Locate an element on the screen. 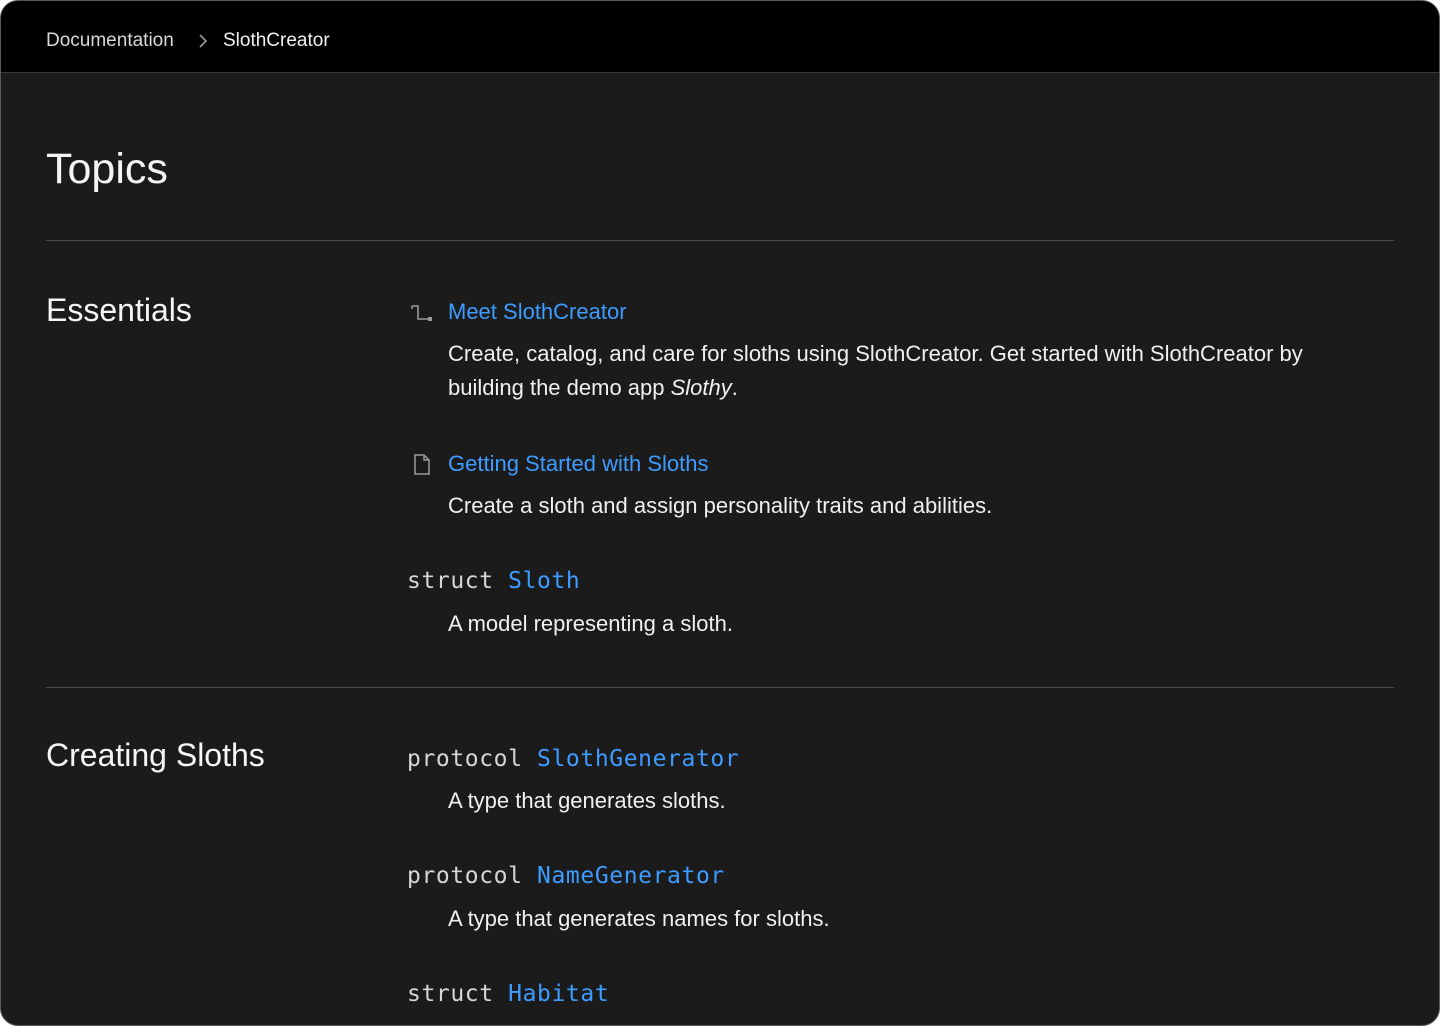 The height and width of the screenshot is (1026, 1440). tutorial-icon is located at coordinates (421, 313).